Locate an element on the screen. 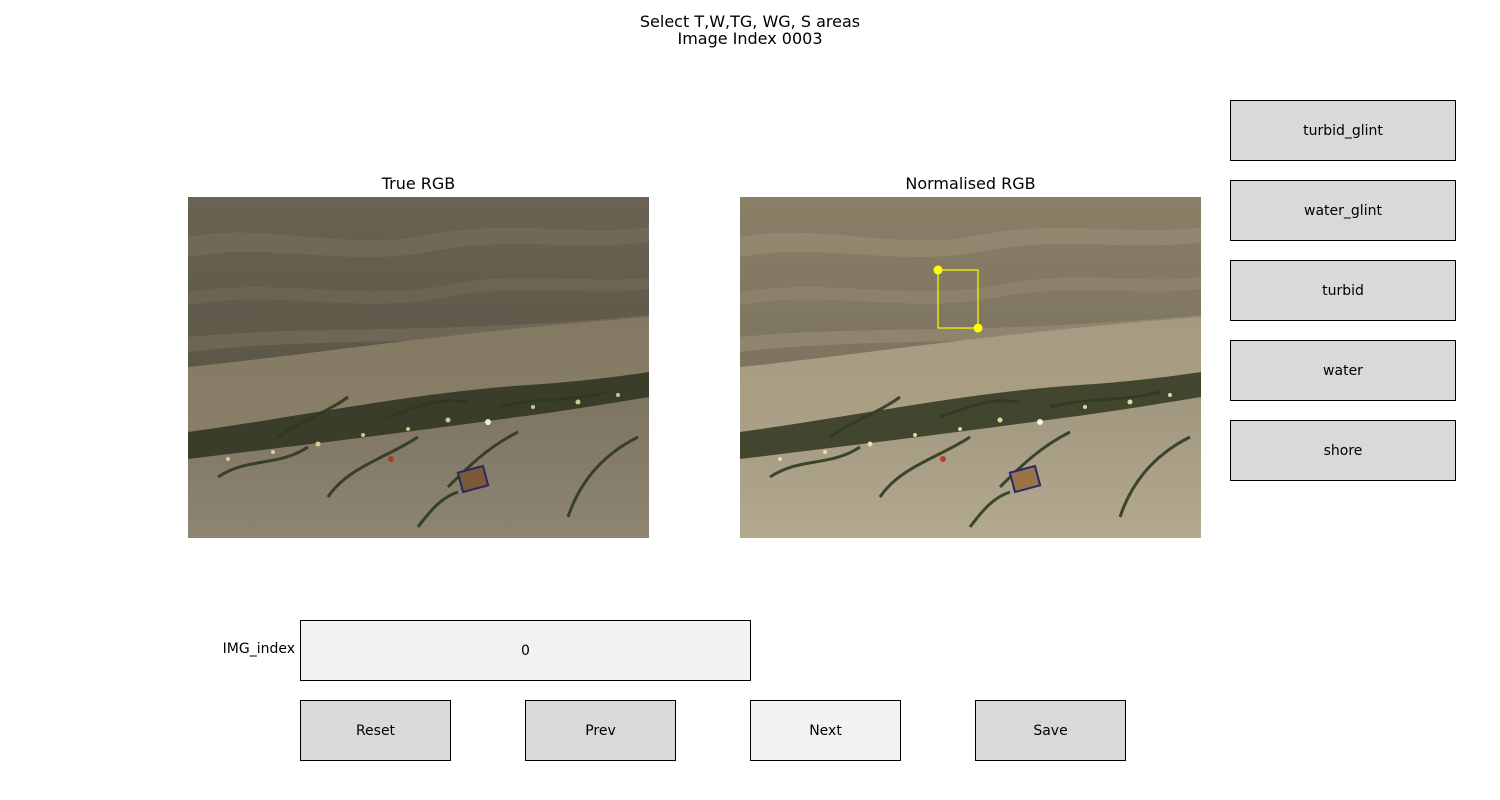 This screenshot has width=1500, height=800. normalised-rgb-scene is located at coordinates (970, 367).